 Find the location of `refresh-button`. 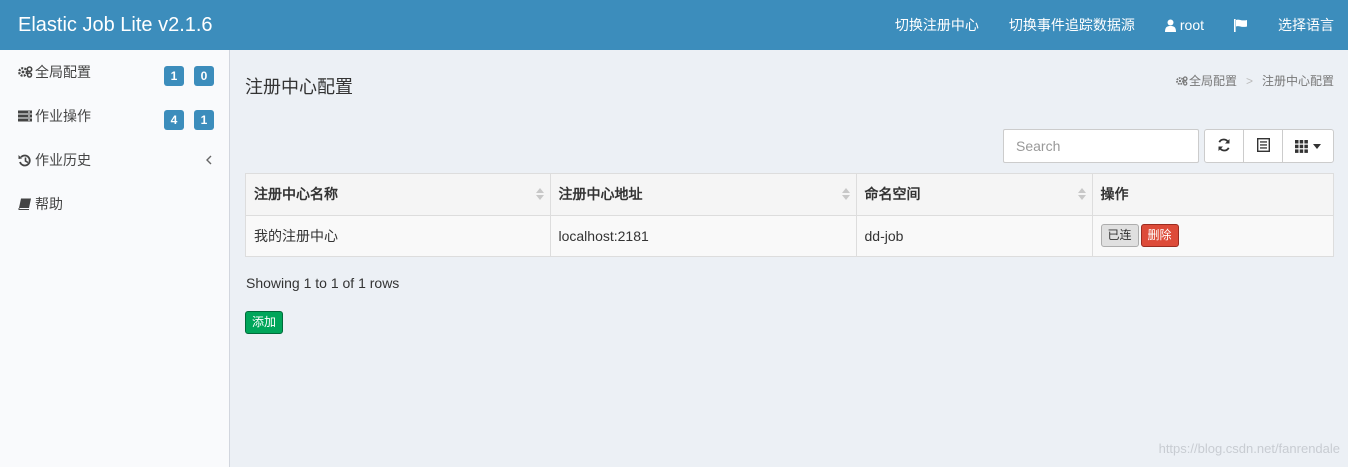

refresh-button is located at coordinates (1224, 146).